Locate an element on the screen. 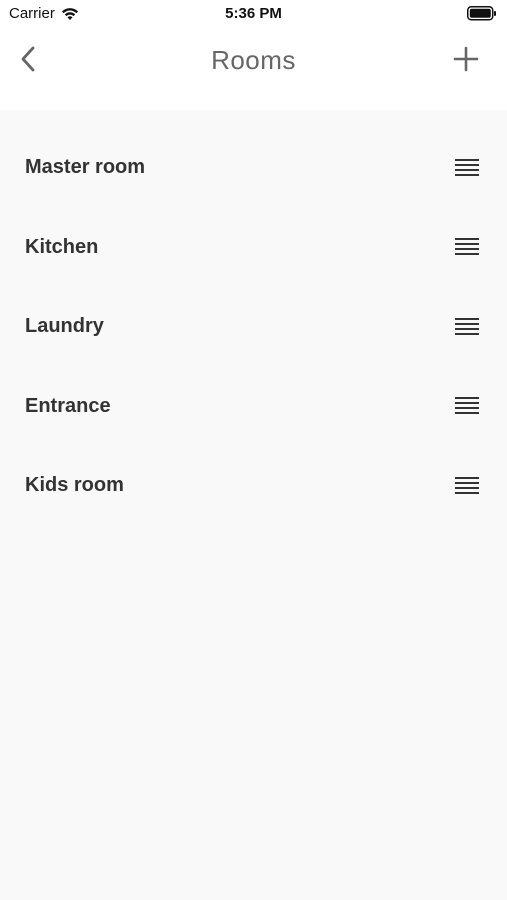 This screenshot has width=507, height=900. room-label: Laundry is located at coordinates (64, 326).